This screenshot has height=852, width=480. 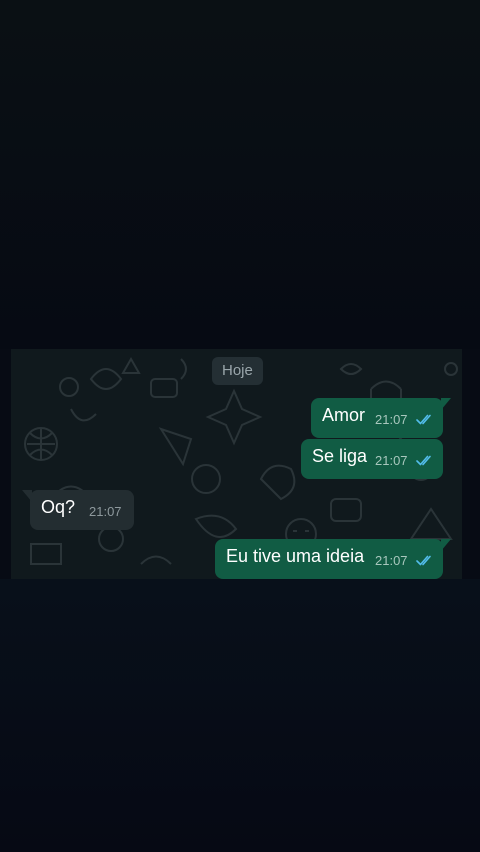 I want to click on message-text: Oq?, so click(x=58, y=507).